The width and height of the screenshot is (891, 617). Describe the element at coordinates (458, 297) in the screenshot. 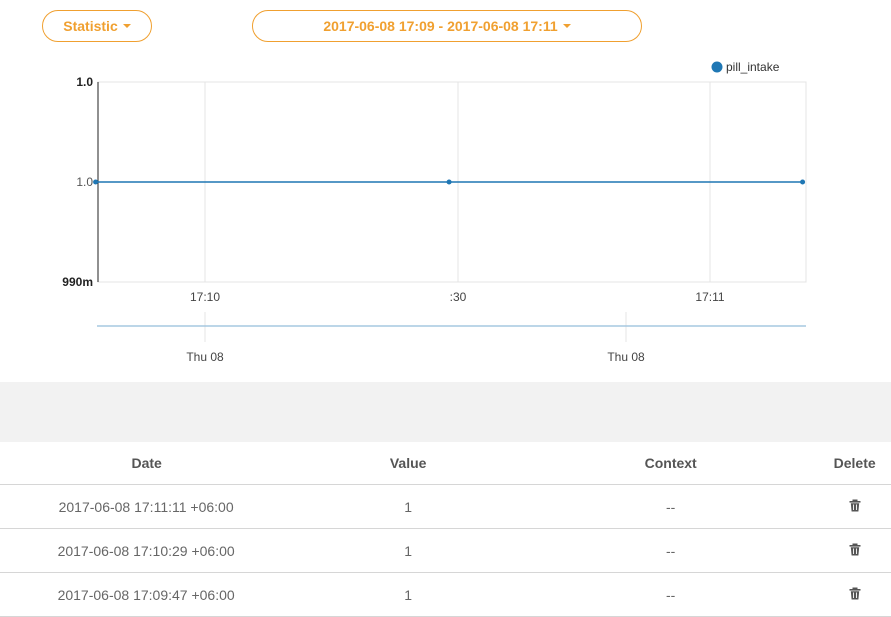

I see `x-tick-label: :30` at that location.